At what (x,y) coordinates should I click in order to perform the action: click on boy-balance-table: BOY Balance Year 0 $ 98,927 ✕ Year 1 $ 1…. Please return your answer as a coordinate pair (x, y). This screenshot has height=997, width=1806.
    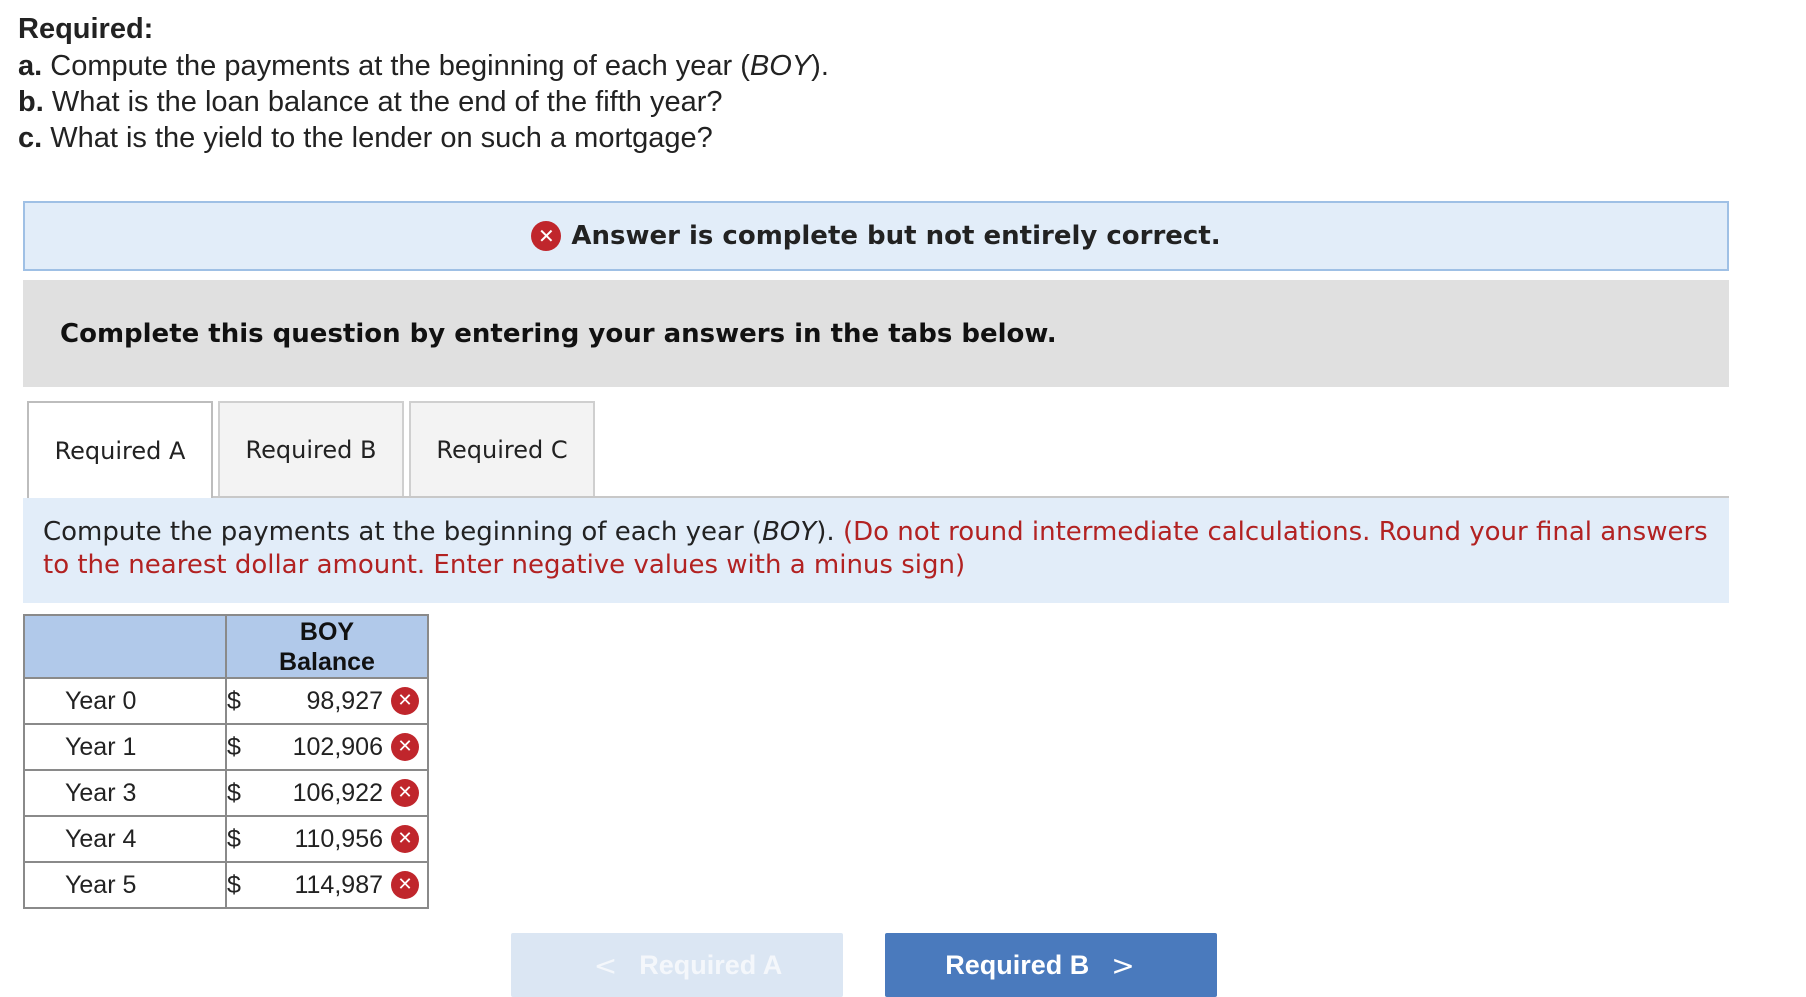
    Looking at the image, I should click on (226, 761).